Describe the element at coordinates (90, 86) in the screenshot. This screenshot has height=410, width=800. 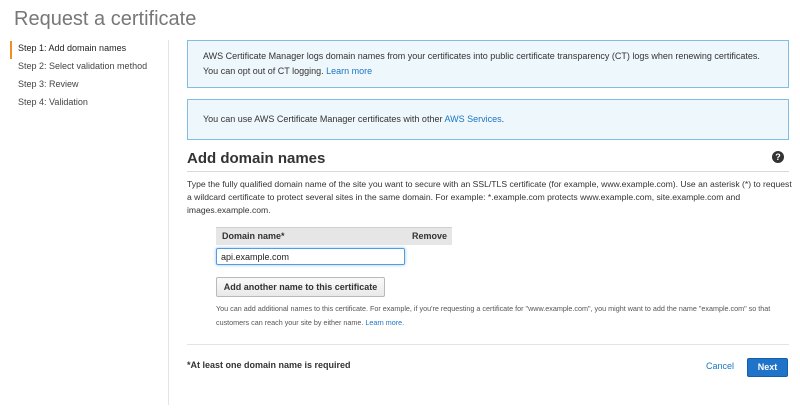
I see `step-review: Step 3: Review` at that location.